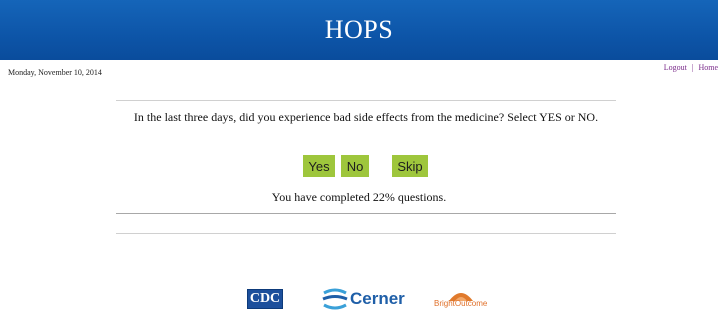 Image resolution: width=718 pixels, height=333 pixels. I want to click on brightoutcome-wordmark: BrightOutcome, so click(461, 303).